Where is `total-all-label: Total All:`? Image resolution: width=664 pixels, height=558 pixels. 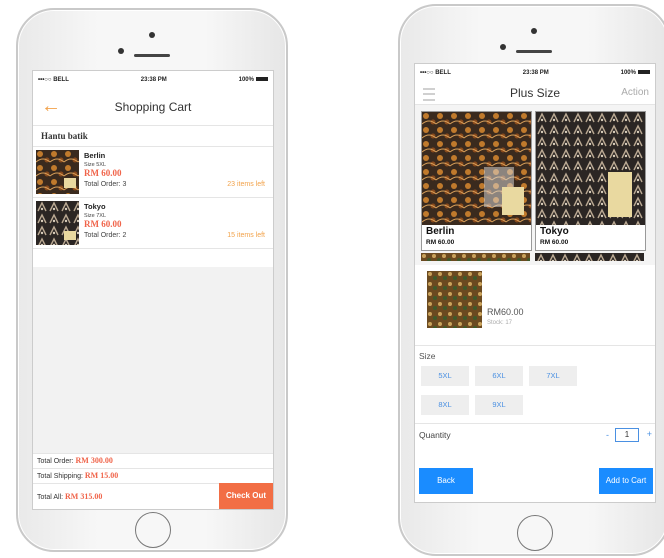
total-all-label: Total All: is located at coordinates (51, 497).